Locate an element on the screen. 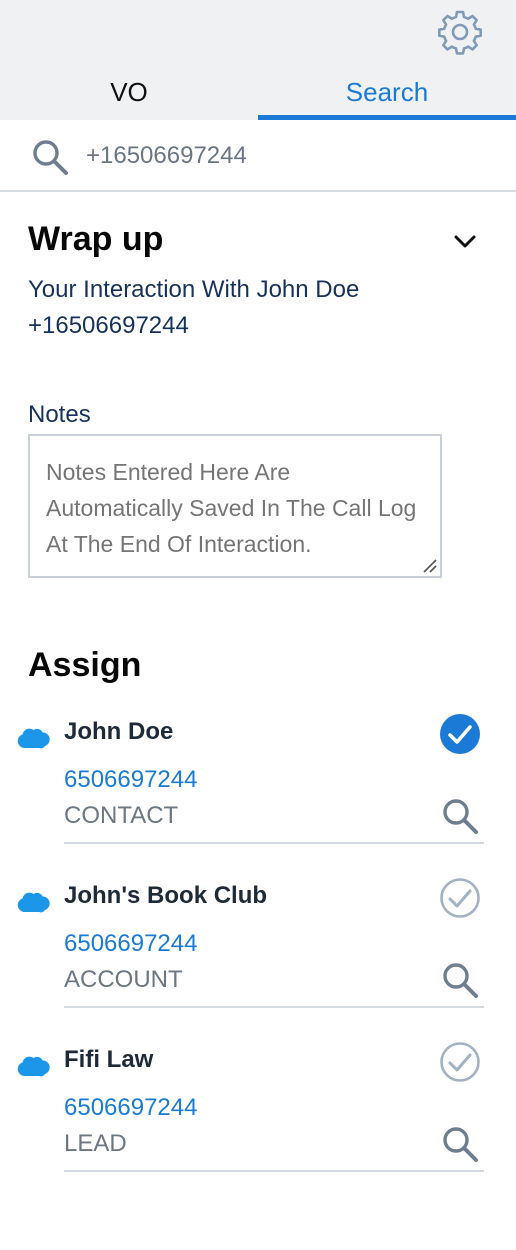 The width and height of the screenshot is (516, 1250). tab-bar: VO Search is located at coordinates (258, 94).